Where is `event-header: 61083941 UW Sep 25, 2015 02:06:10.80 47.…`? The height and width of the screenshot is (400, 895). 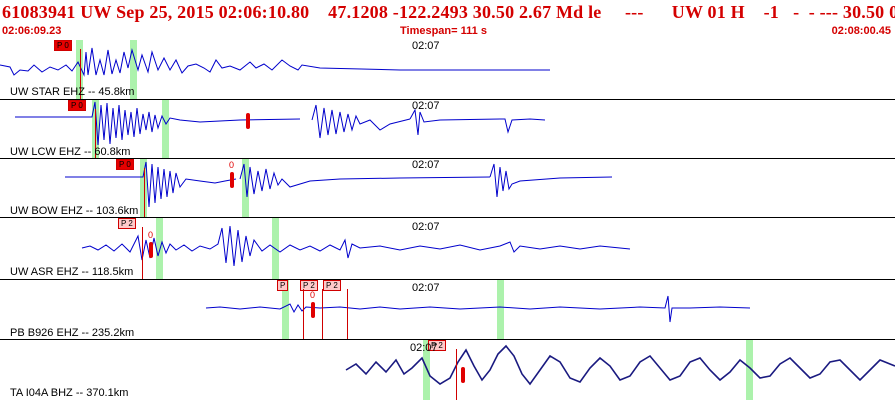
event-header: 61083941 UW Sep 25, 2015 02:06:10.80 47.… is located at coordinates (447, 20).